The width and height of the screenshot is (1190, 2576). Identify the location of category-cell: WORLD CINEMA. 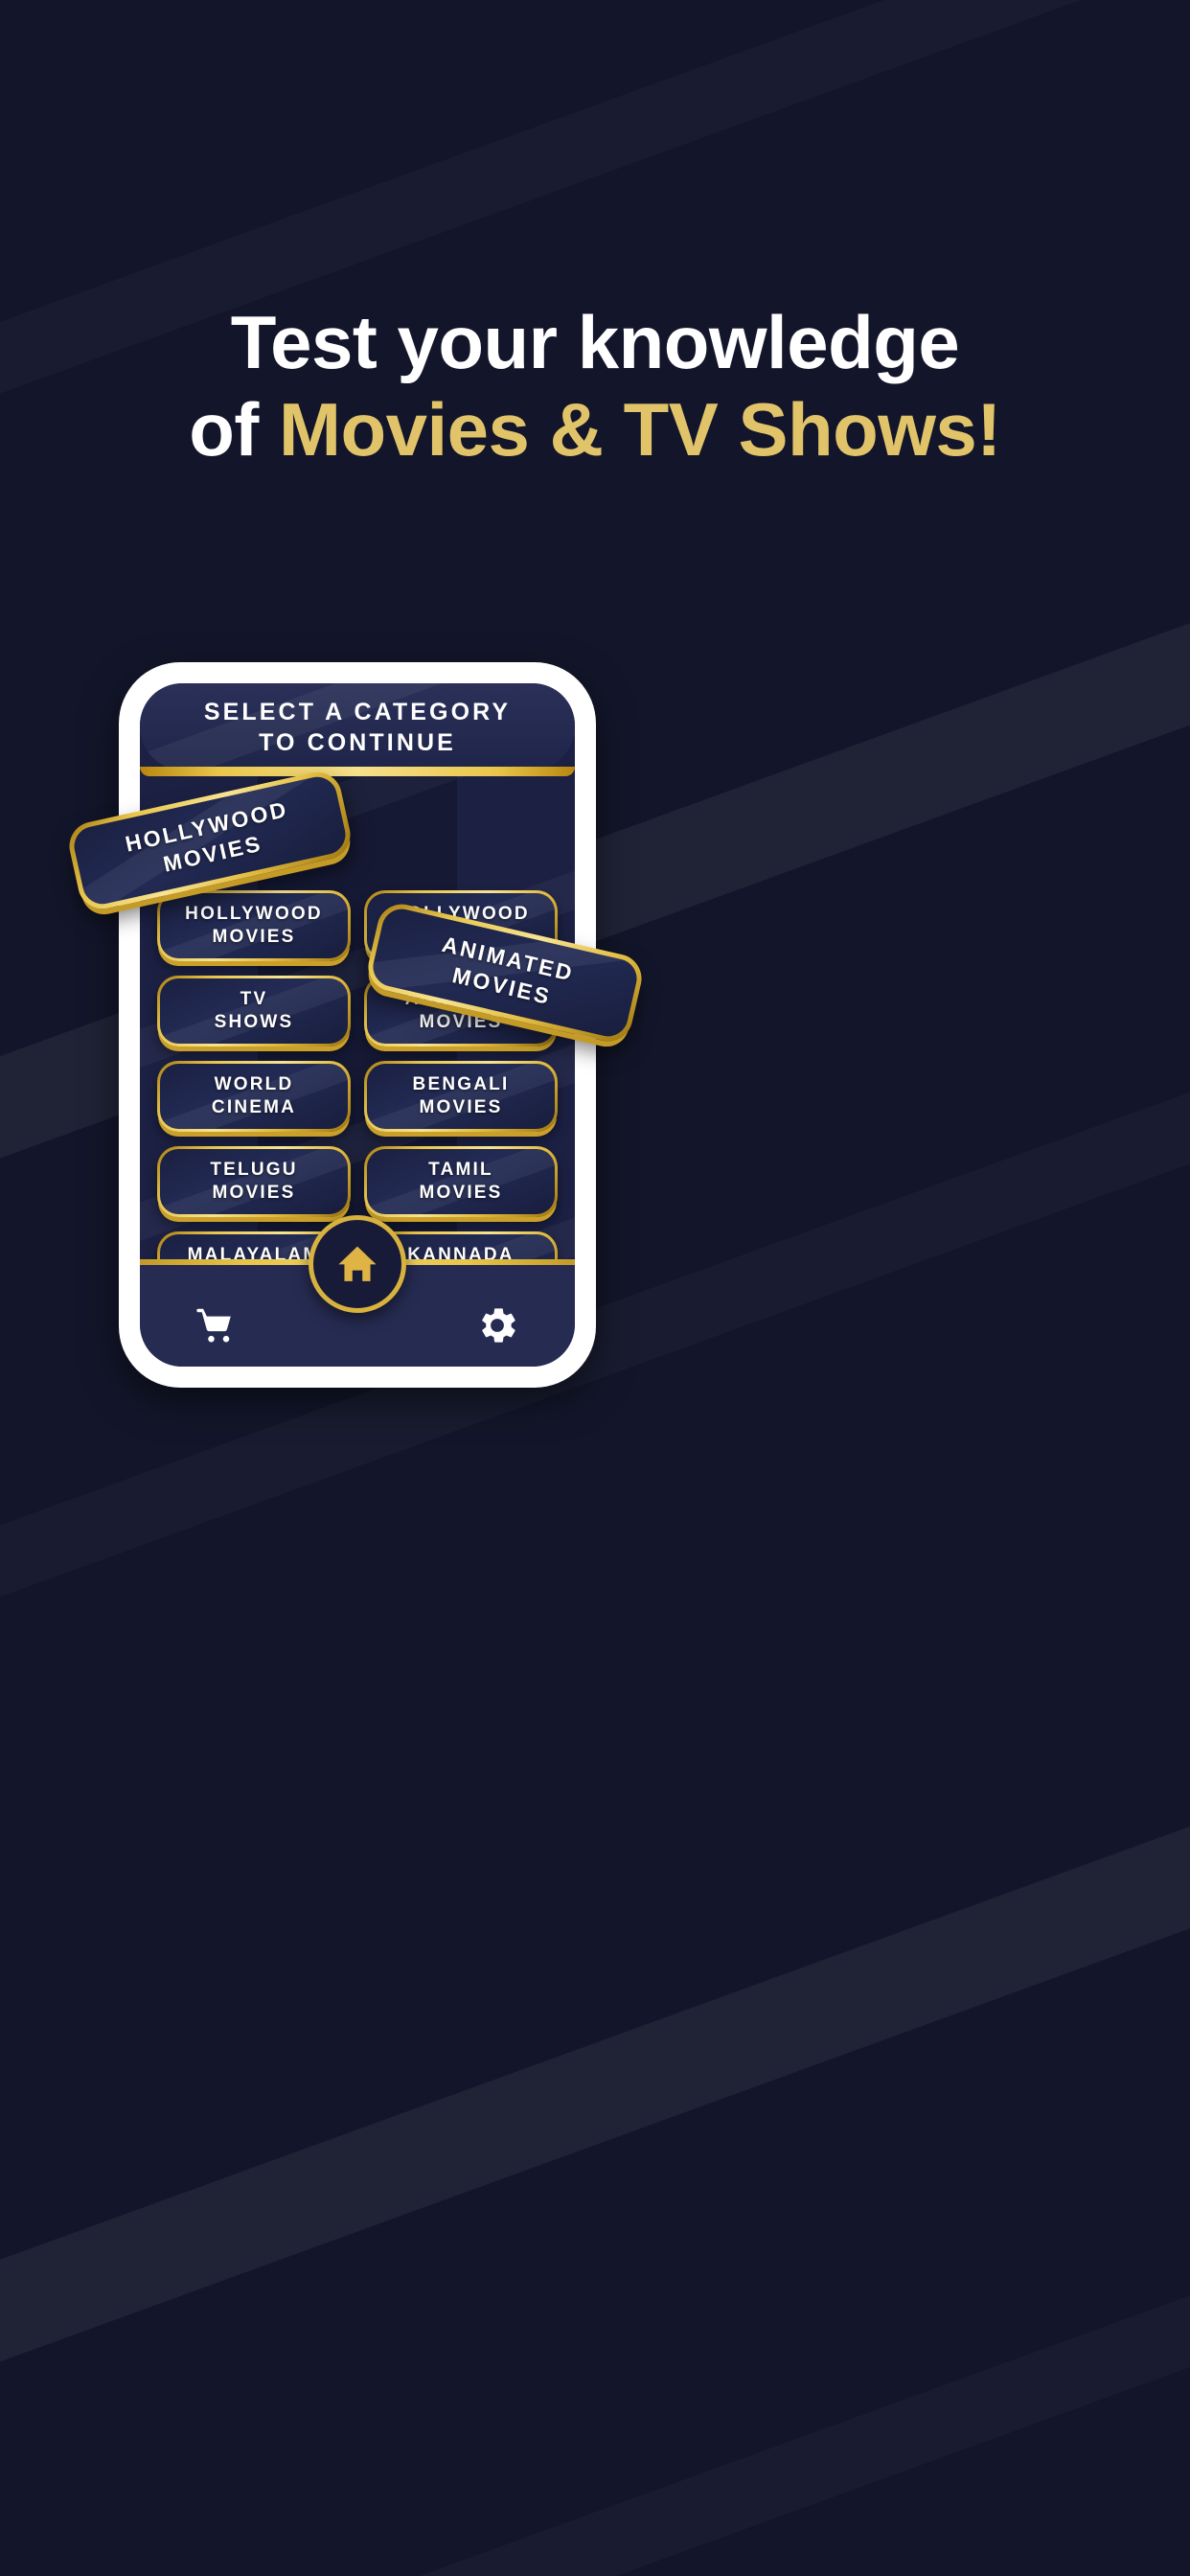
(254, 1096).